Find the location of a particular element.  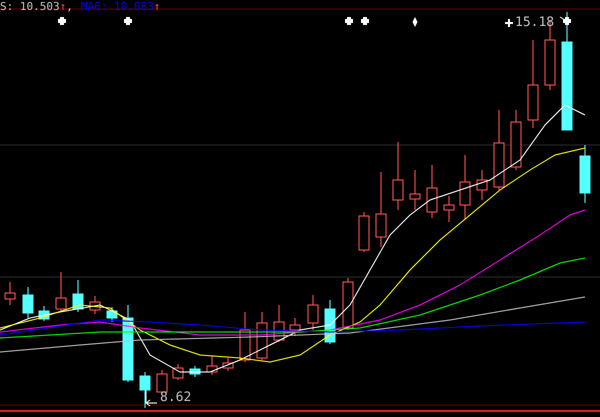

legend-value: S: 10.503 is located at coordinates (30, 6).